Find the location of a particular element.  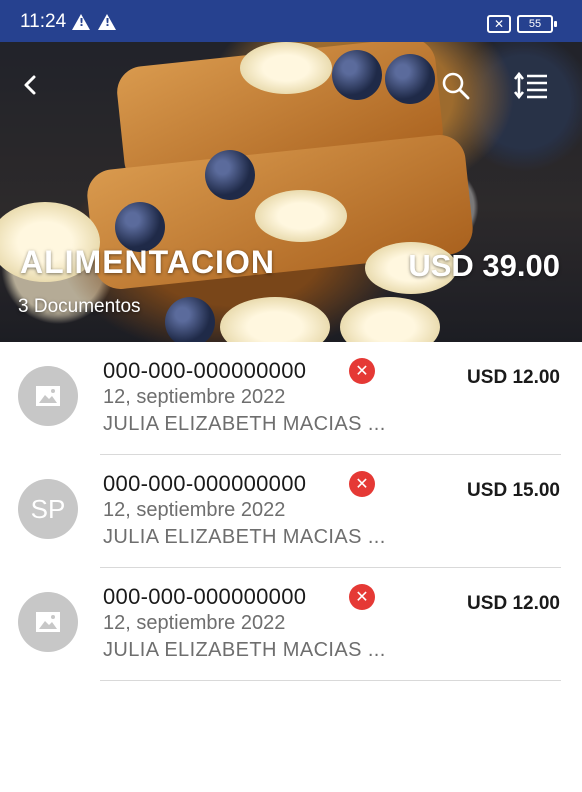

sort-button is located at coordinates (531, 86).